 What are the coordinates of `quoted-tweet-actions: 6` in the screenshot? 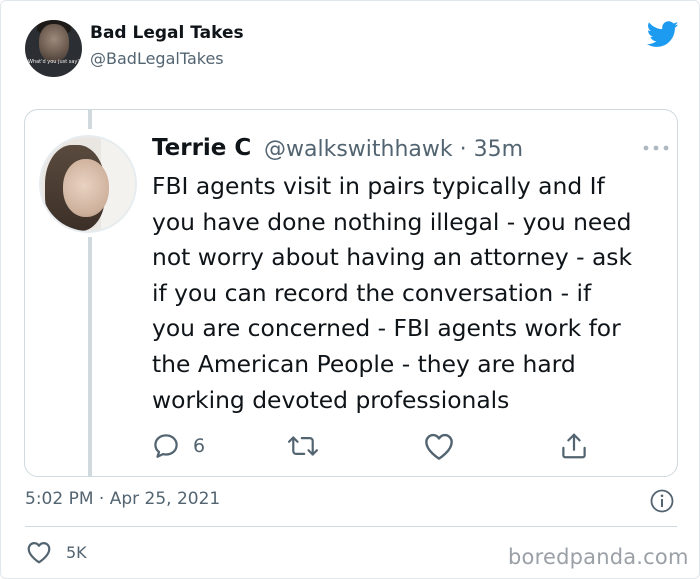 It's located at (376, 446).